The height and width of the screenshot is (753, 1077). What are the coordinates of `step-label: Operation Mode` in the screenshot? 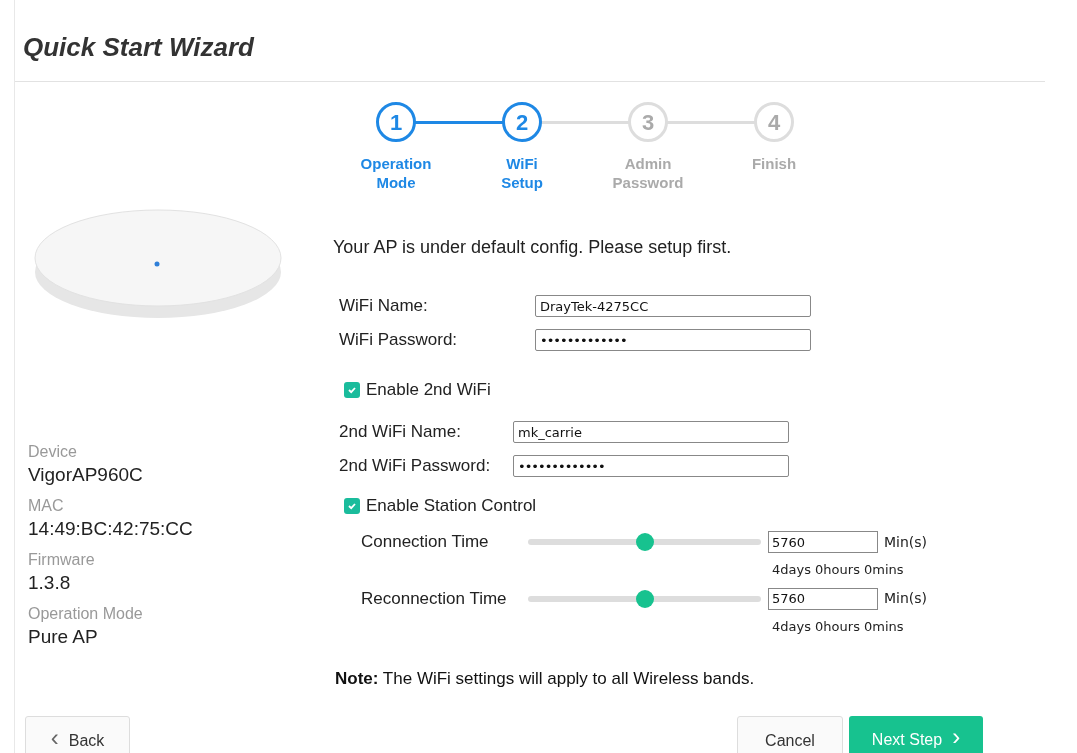 It's located at (396, 173).